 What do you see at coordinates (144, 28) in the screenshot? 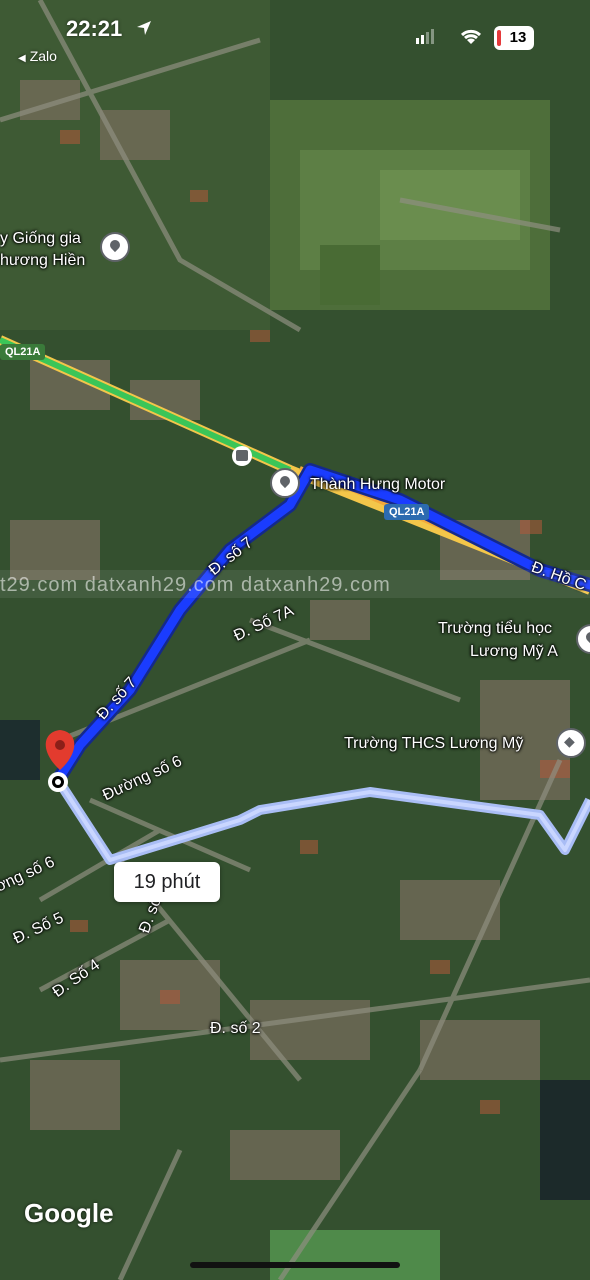
I see `location-arrow-icon` at bounding box center [144, 28].